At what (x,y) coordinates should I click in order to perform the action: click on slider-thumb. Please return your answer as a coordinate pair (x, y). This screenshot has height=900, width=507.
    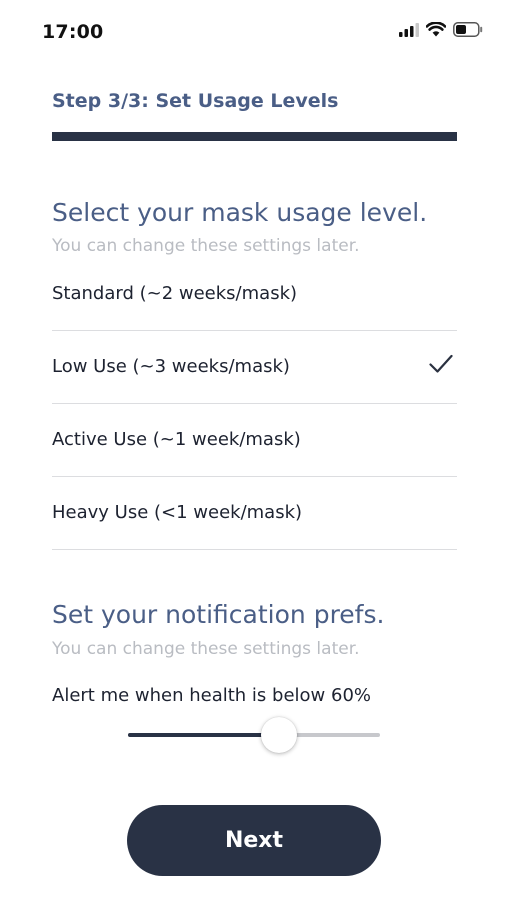
    Looking at the image, I should click on (279, 735).